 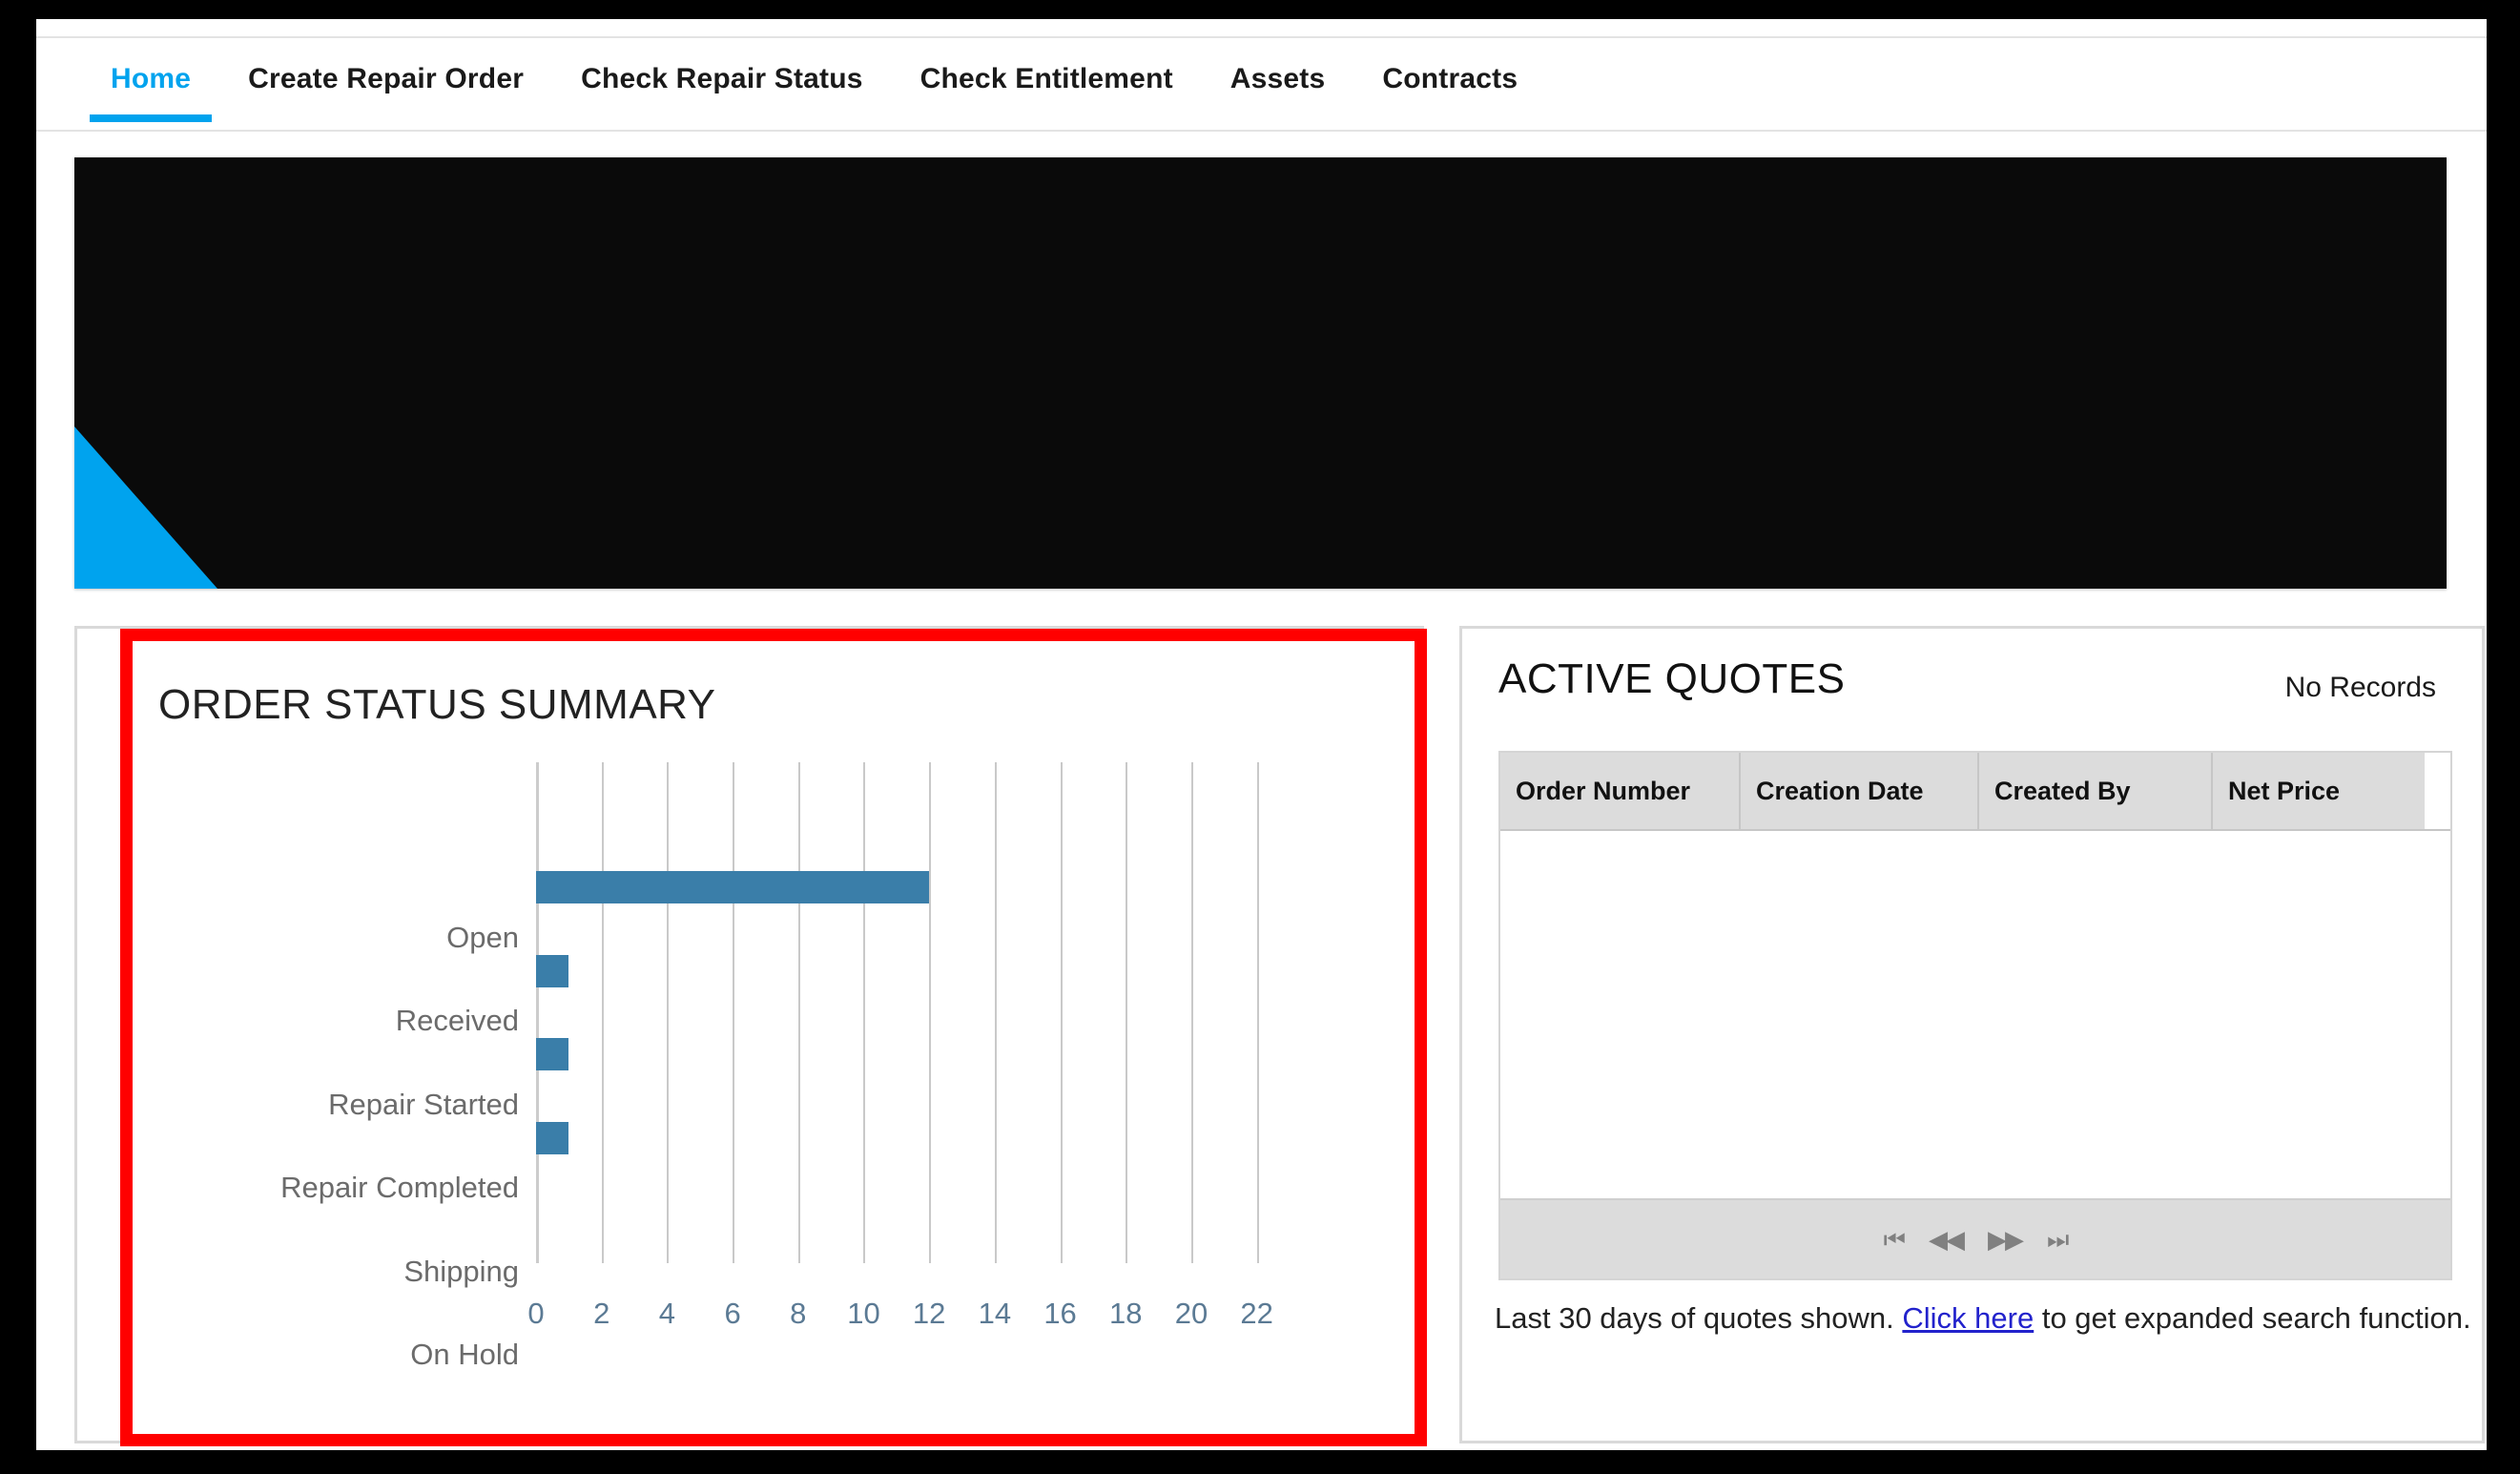 I want to click on nav-tab-check-repair-status-label: Check Repair Status, so click(x=722, y=78).